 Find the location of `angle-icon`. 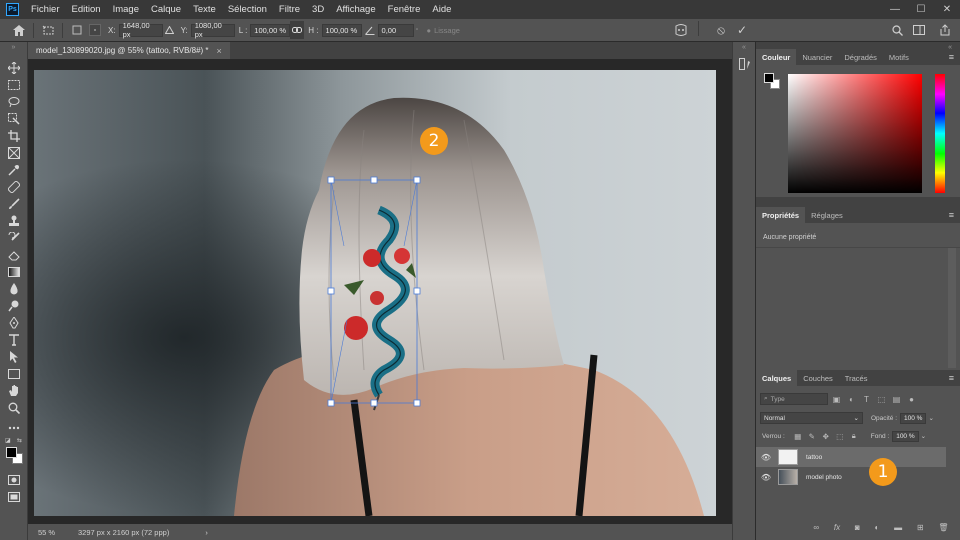

angle-icon is located at coordinates (370, 30).